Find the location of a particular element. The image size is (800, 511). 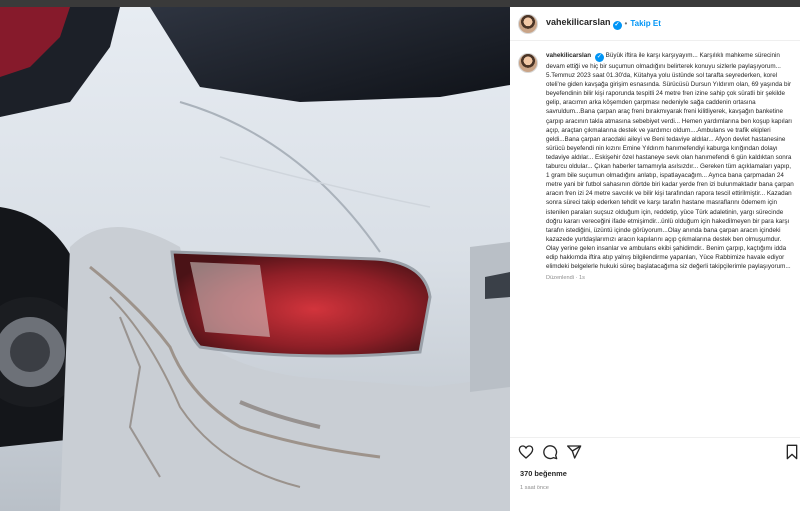

send-icon is located at coordinates (574, 452).